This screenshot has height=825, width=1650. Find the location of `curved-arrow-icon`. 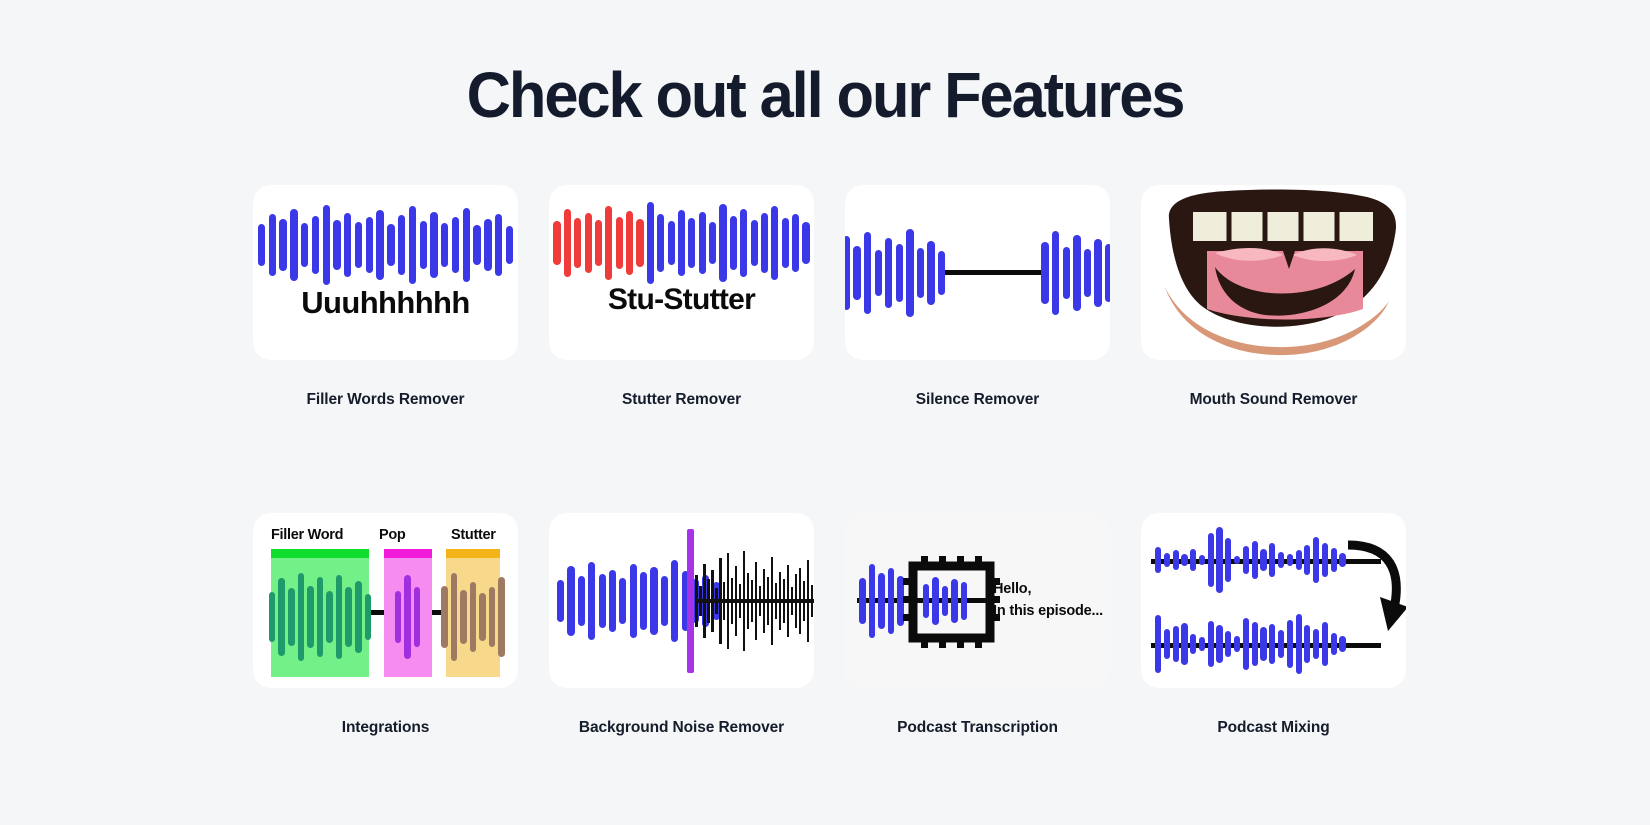

curved-arrow-icon is located at coordinates (1376, 585).